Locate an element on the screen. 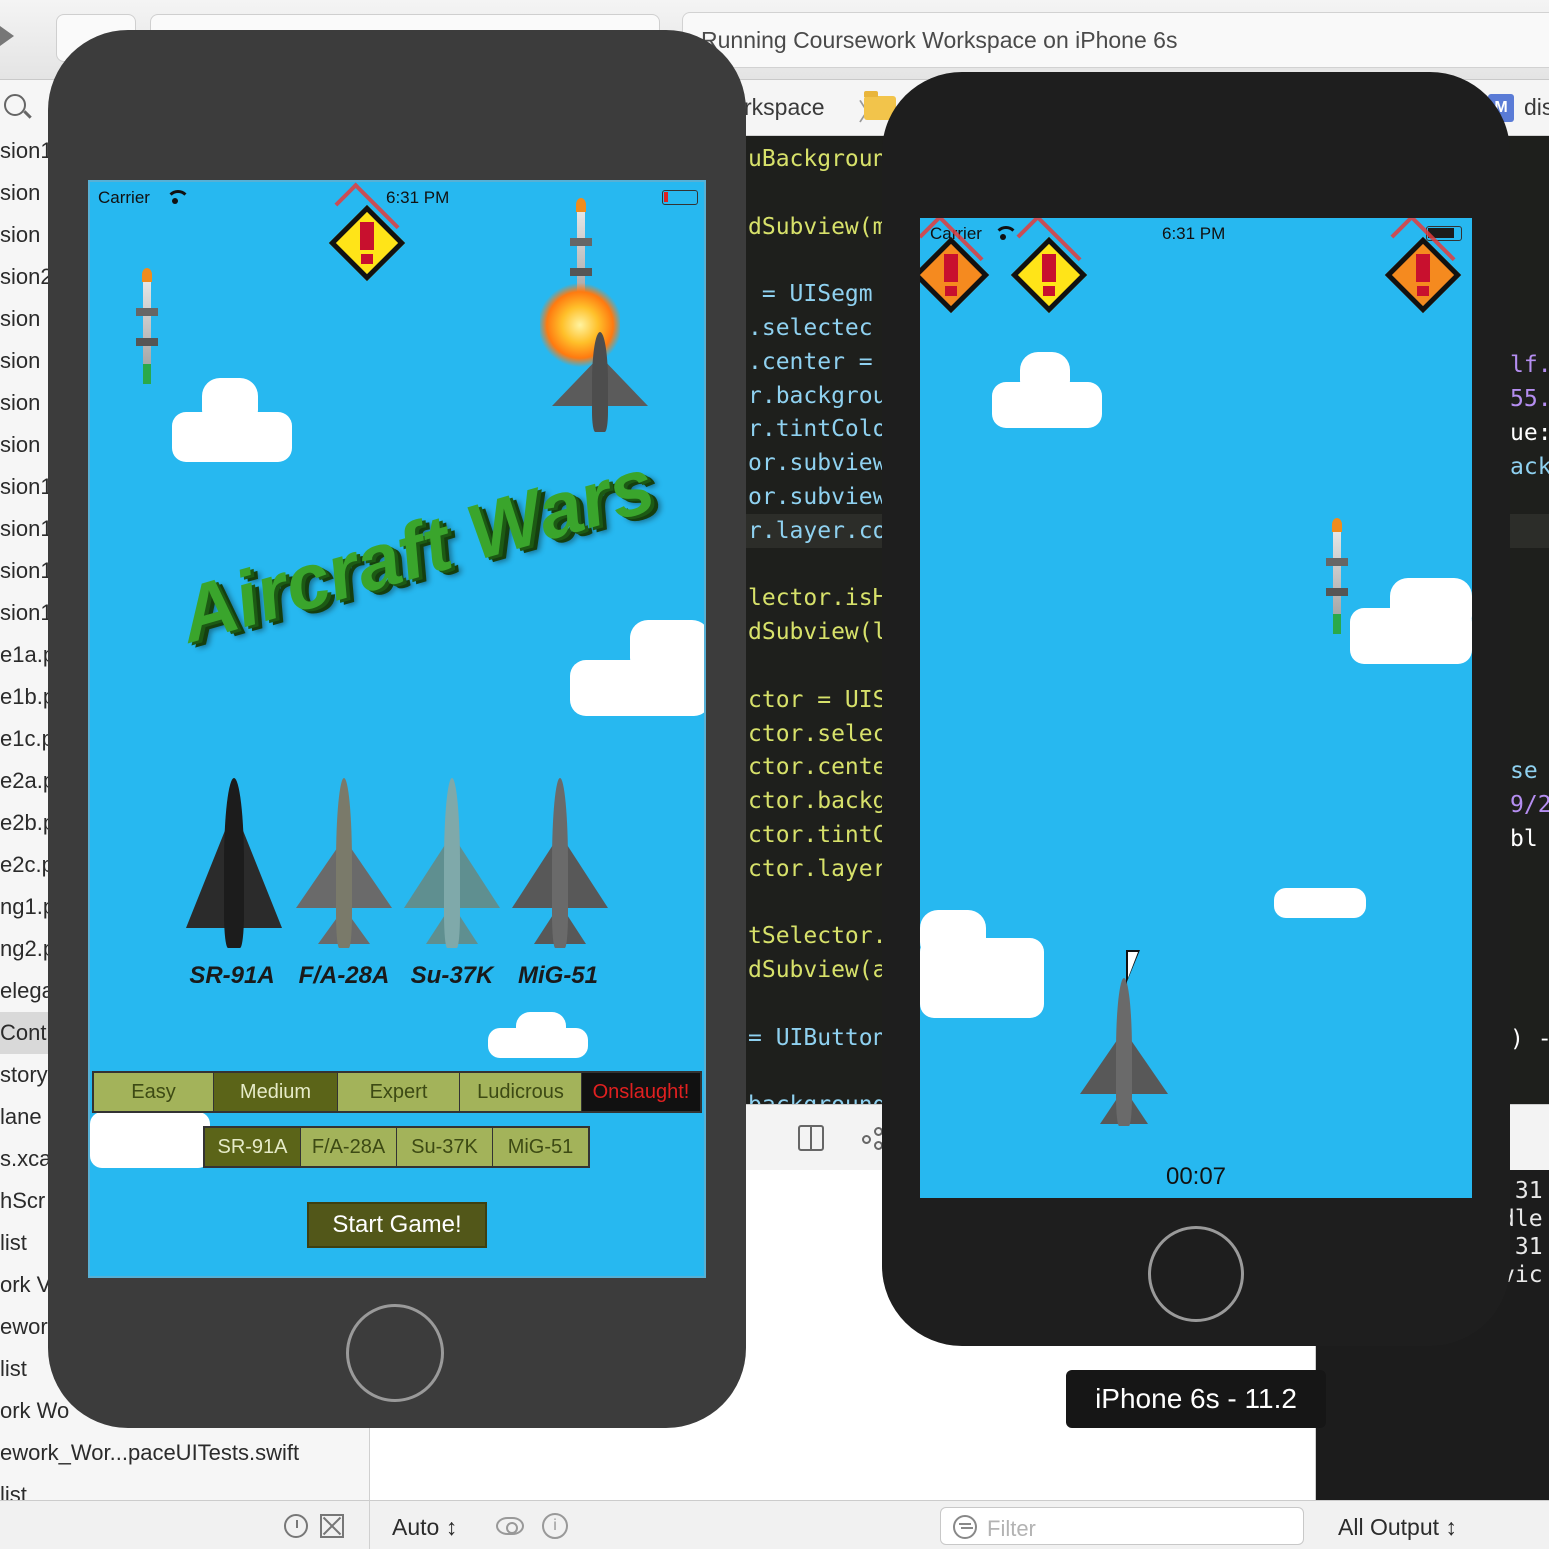 Image resolution: width=1549 pixels, height=1549 pixels. search-icon is located at coordinates (15, 105).